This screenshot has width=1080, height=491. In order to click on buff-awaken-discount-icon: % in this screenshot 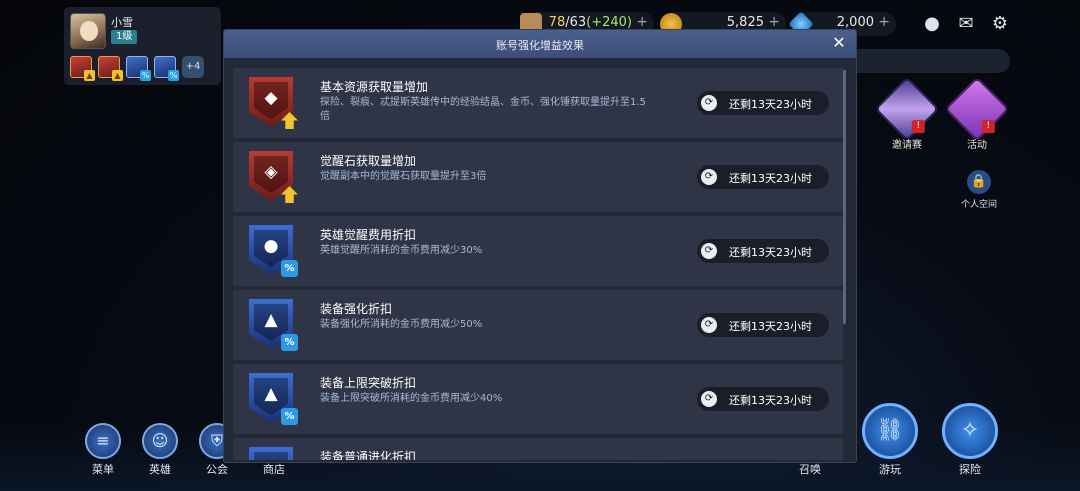, I will do `click(138, 68)`.